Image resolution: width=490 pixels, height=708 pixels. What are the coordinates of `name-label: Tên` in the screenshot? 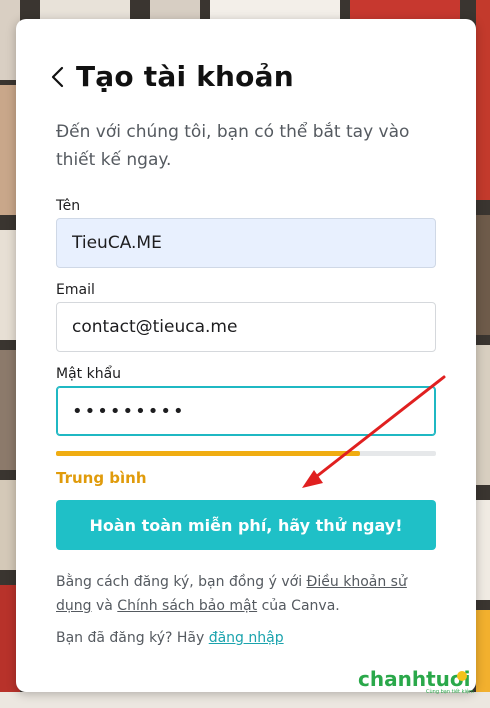 It's located at (68, 206).